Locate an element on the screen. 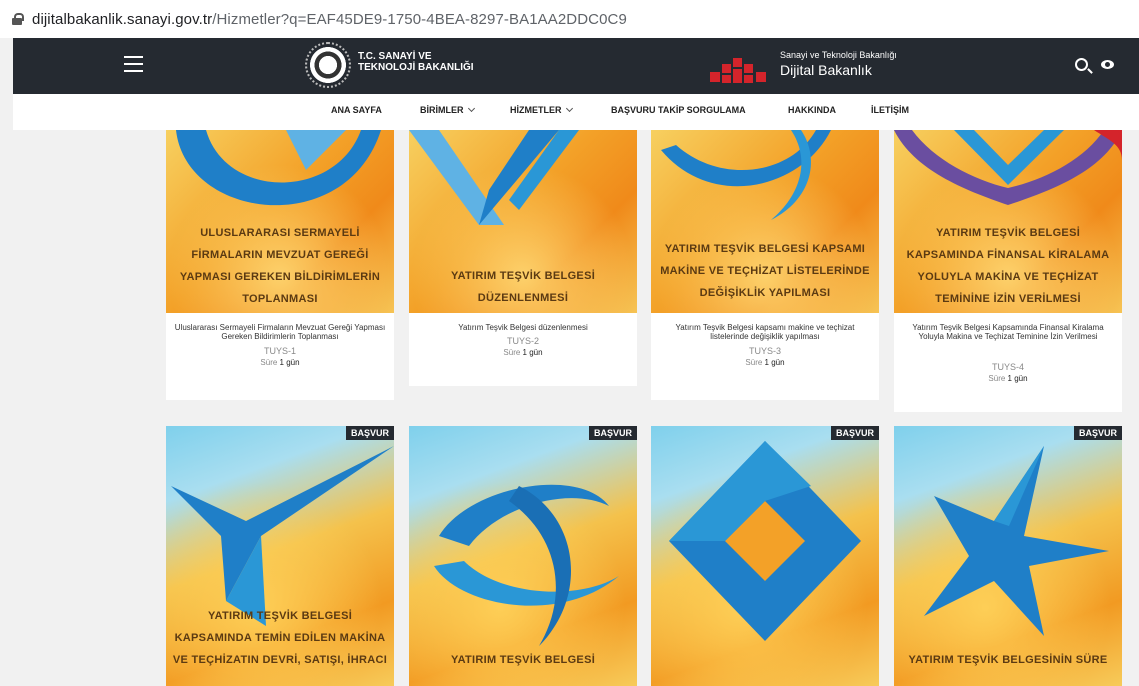 The width and height of the screenshot is (1139, 686). nav-basvuru-takip: BAŞVURU TAKİP SORGULAMA is located at coordinates (678, 110).